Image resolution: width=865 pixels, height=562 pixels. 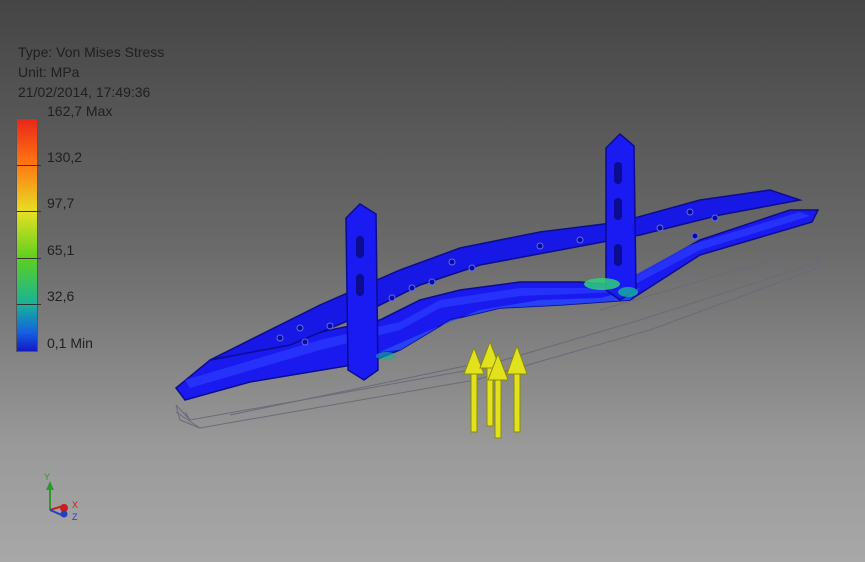 I want to click on triad-z-label: Z, so click(x=75, y=517).